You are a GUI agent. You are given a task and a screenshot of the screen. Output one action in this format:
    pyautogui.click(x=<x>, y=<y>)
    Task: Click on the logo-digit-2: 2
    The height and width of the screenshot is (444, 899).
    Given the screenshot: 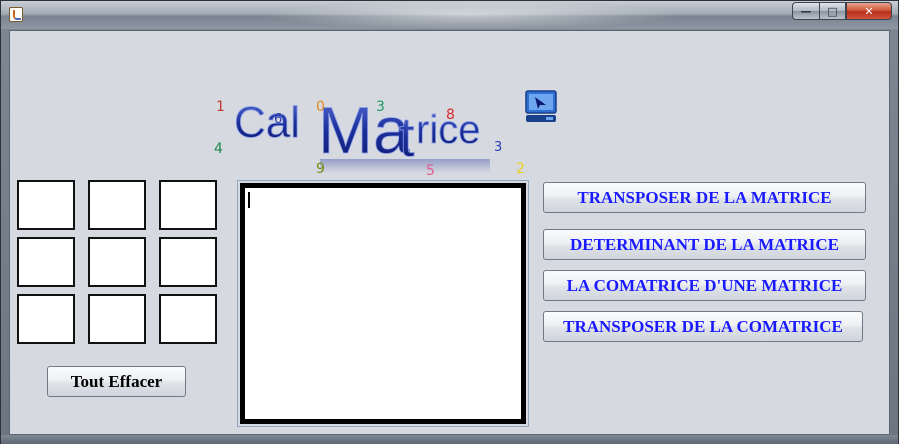 What is the action you would take?
    pyautogui.click(x=520, y=169)
    